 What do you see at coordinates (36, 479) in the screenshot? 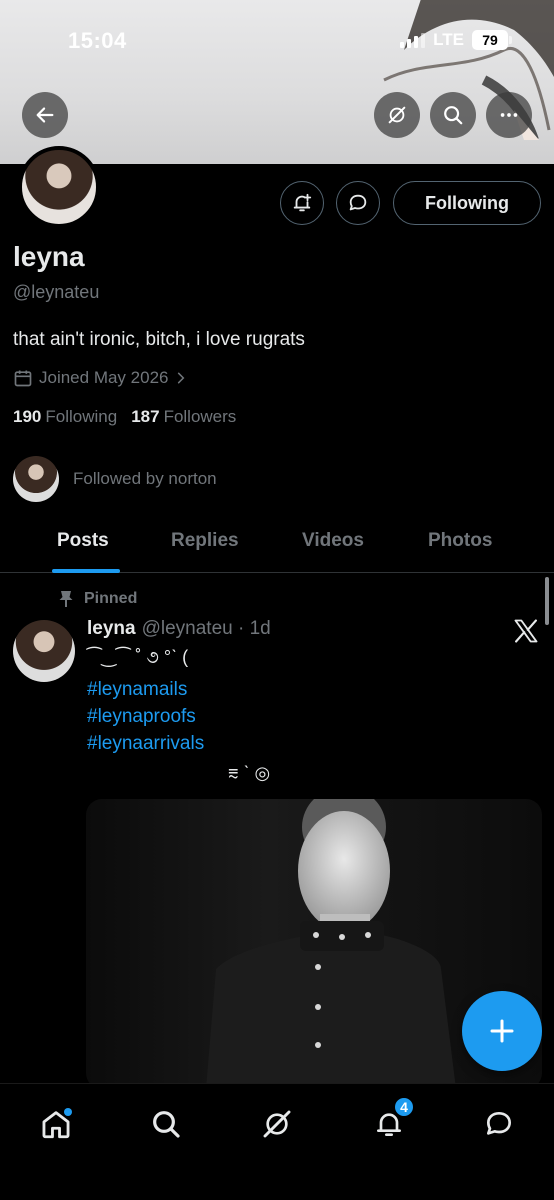
I see `follower-avatar` at bounding box center [36, 479].